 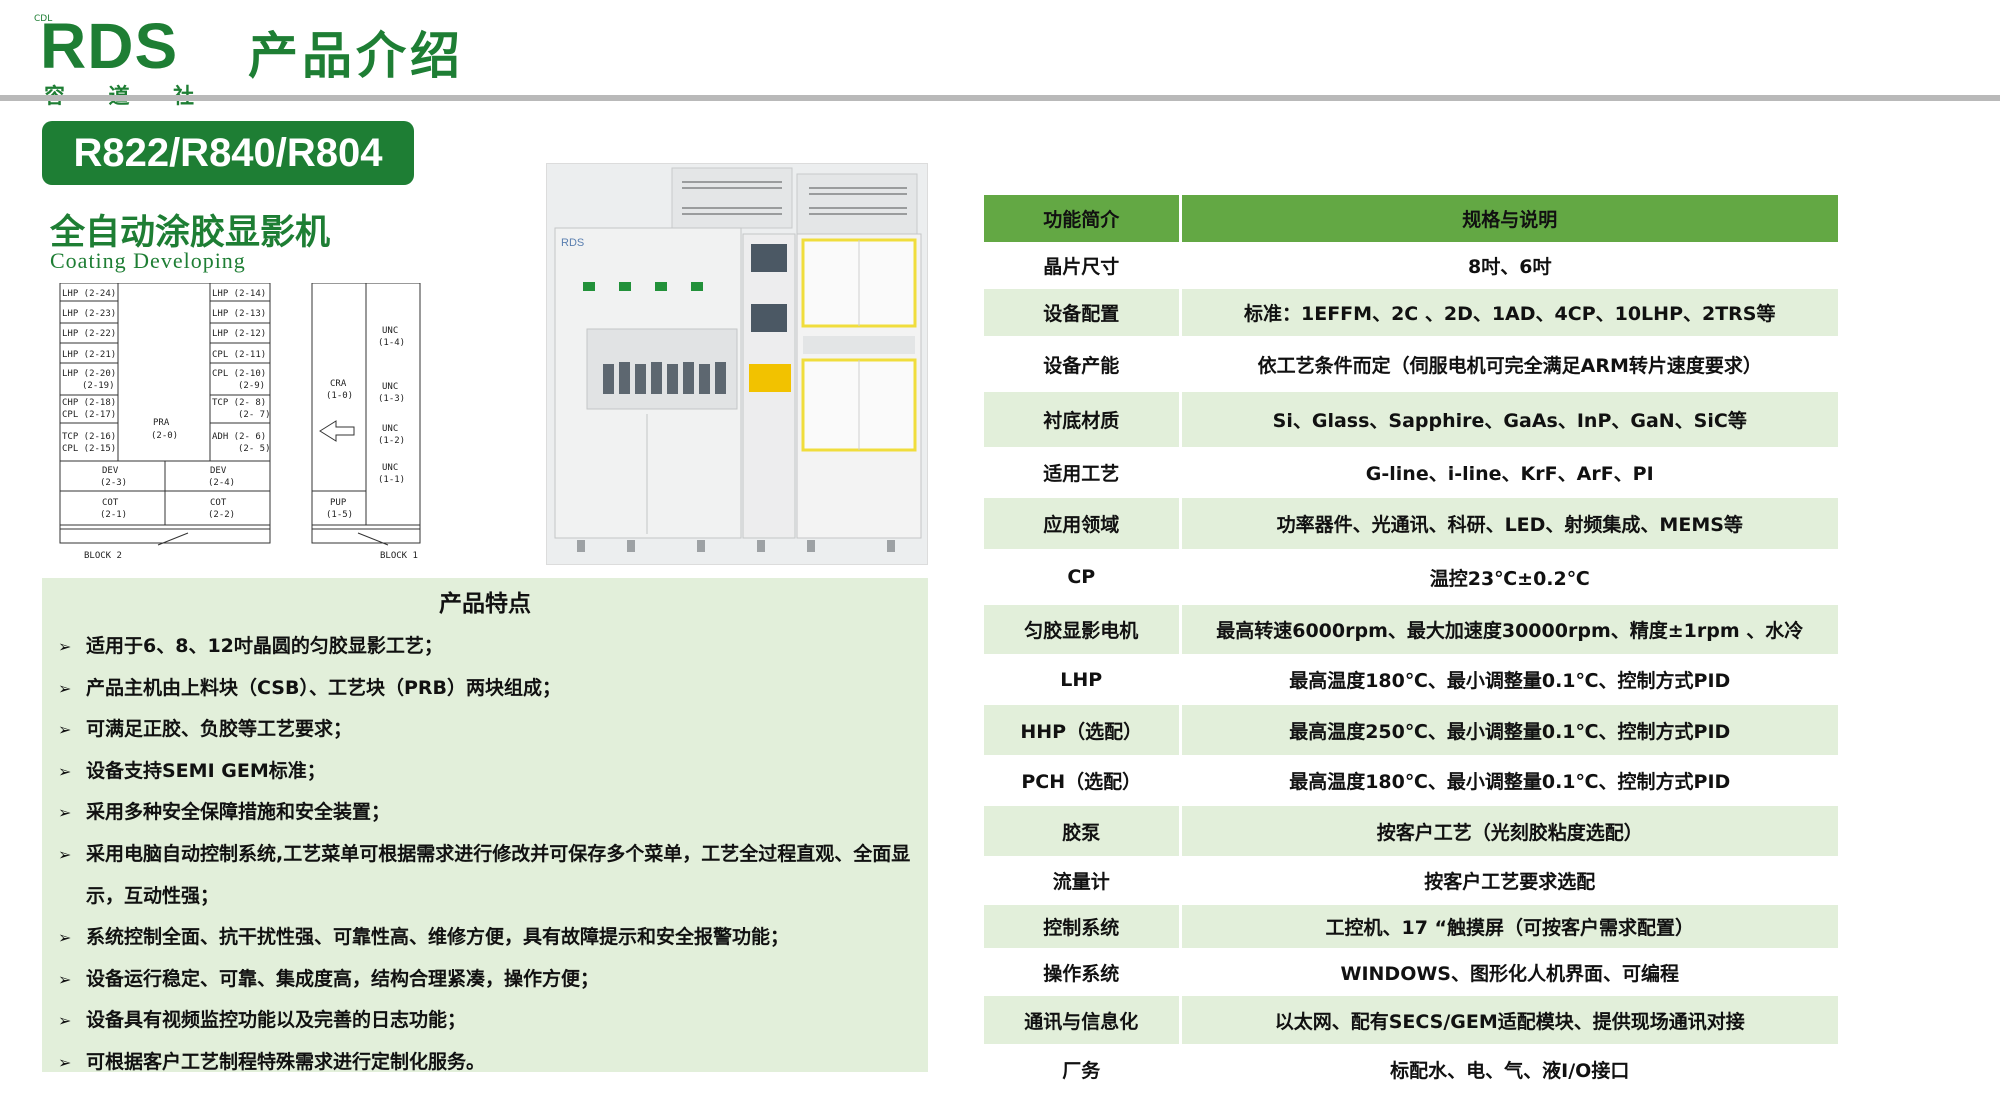 What do you see at coordinates (110, 471) in the screenshot?
I see `station-label: DEV` at bounding box center [110, 471].